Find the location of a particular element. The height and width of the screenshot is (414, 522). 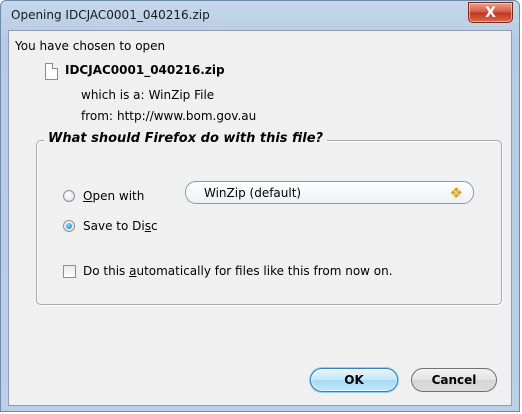

open-with-label: Open with is located at coordinates (113, 196).